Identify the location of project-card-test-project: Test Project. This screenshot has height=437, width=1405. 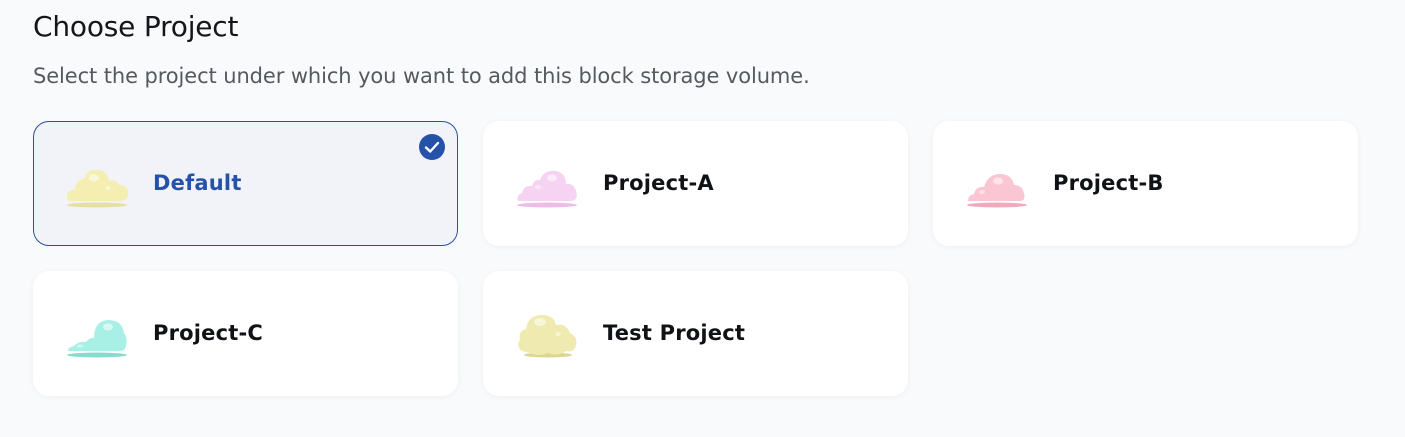
(695, 333).